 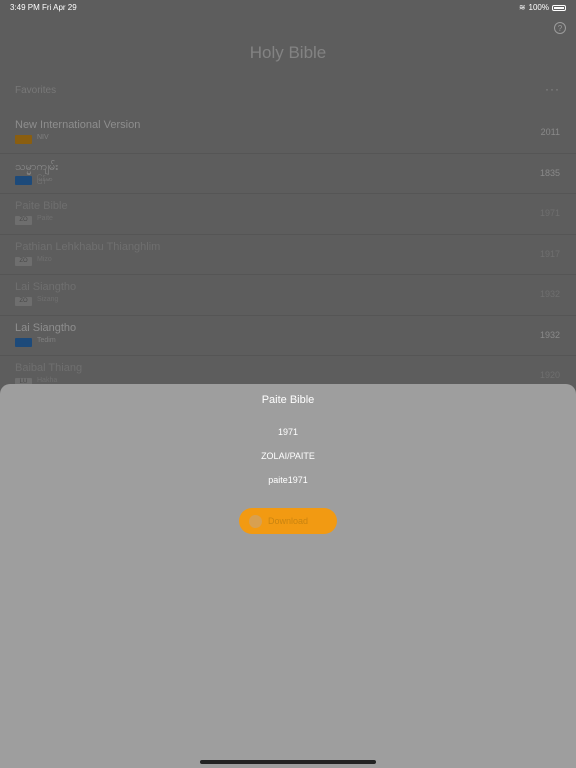 What do you see at coordinates (37, 166) in the screenshot?
I see `version-name: သမ္မာကျမ်း` at bounding box center [37, 166].